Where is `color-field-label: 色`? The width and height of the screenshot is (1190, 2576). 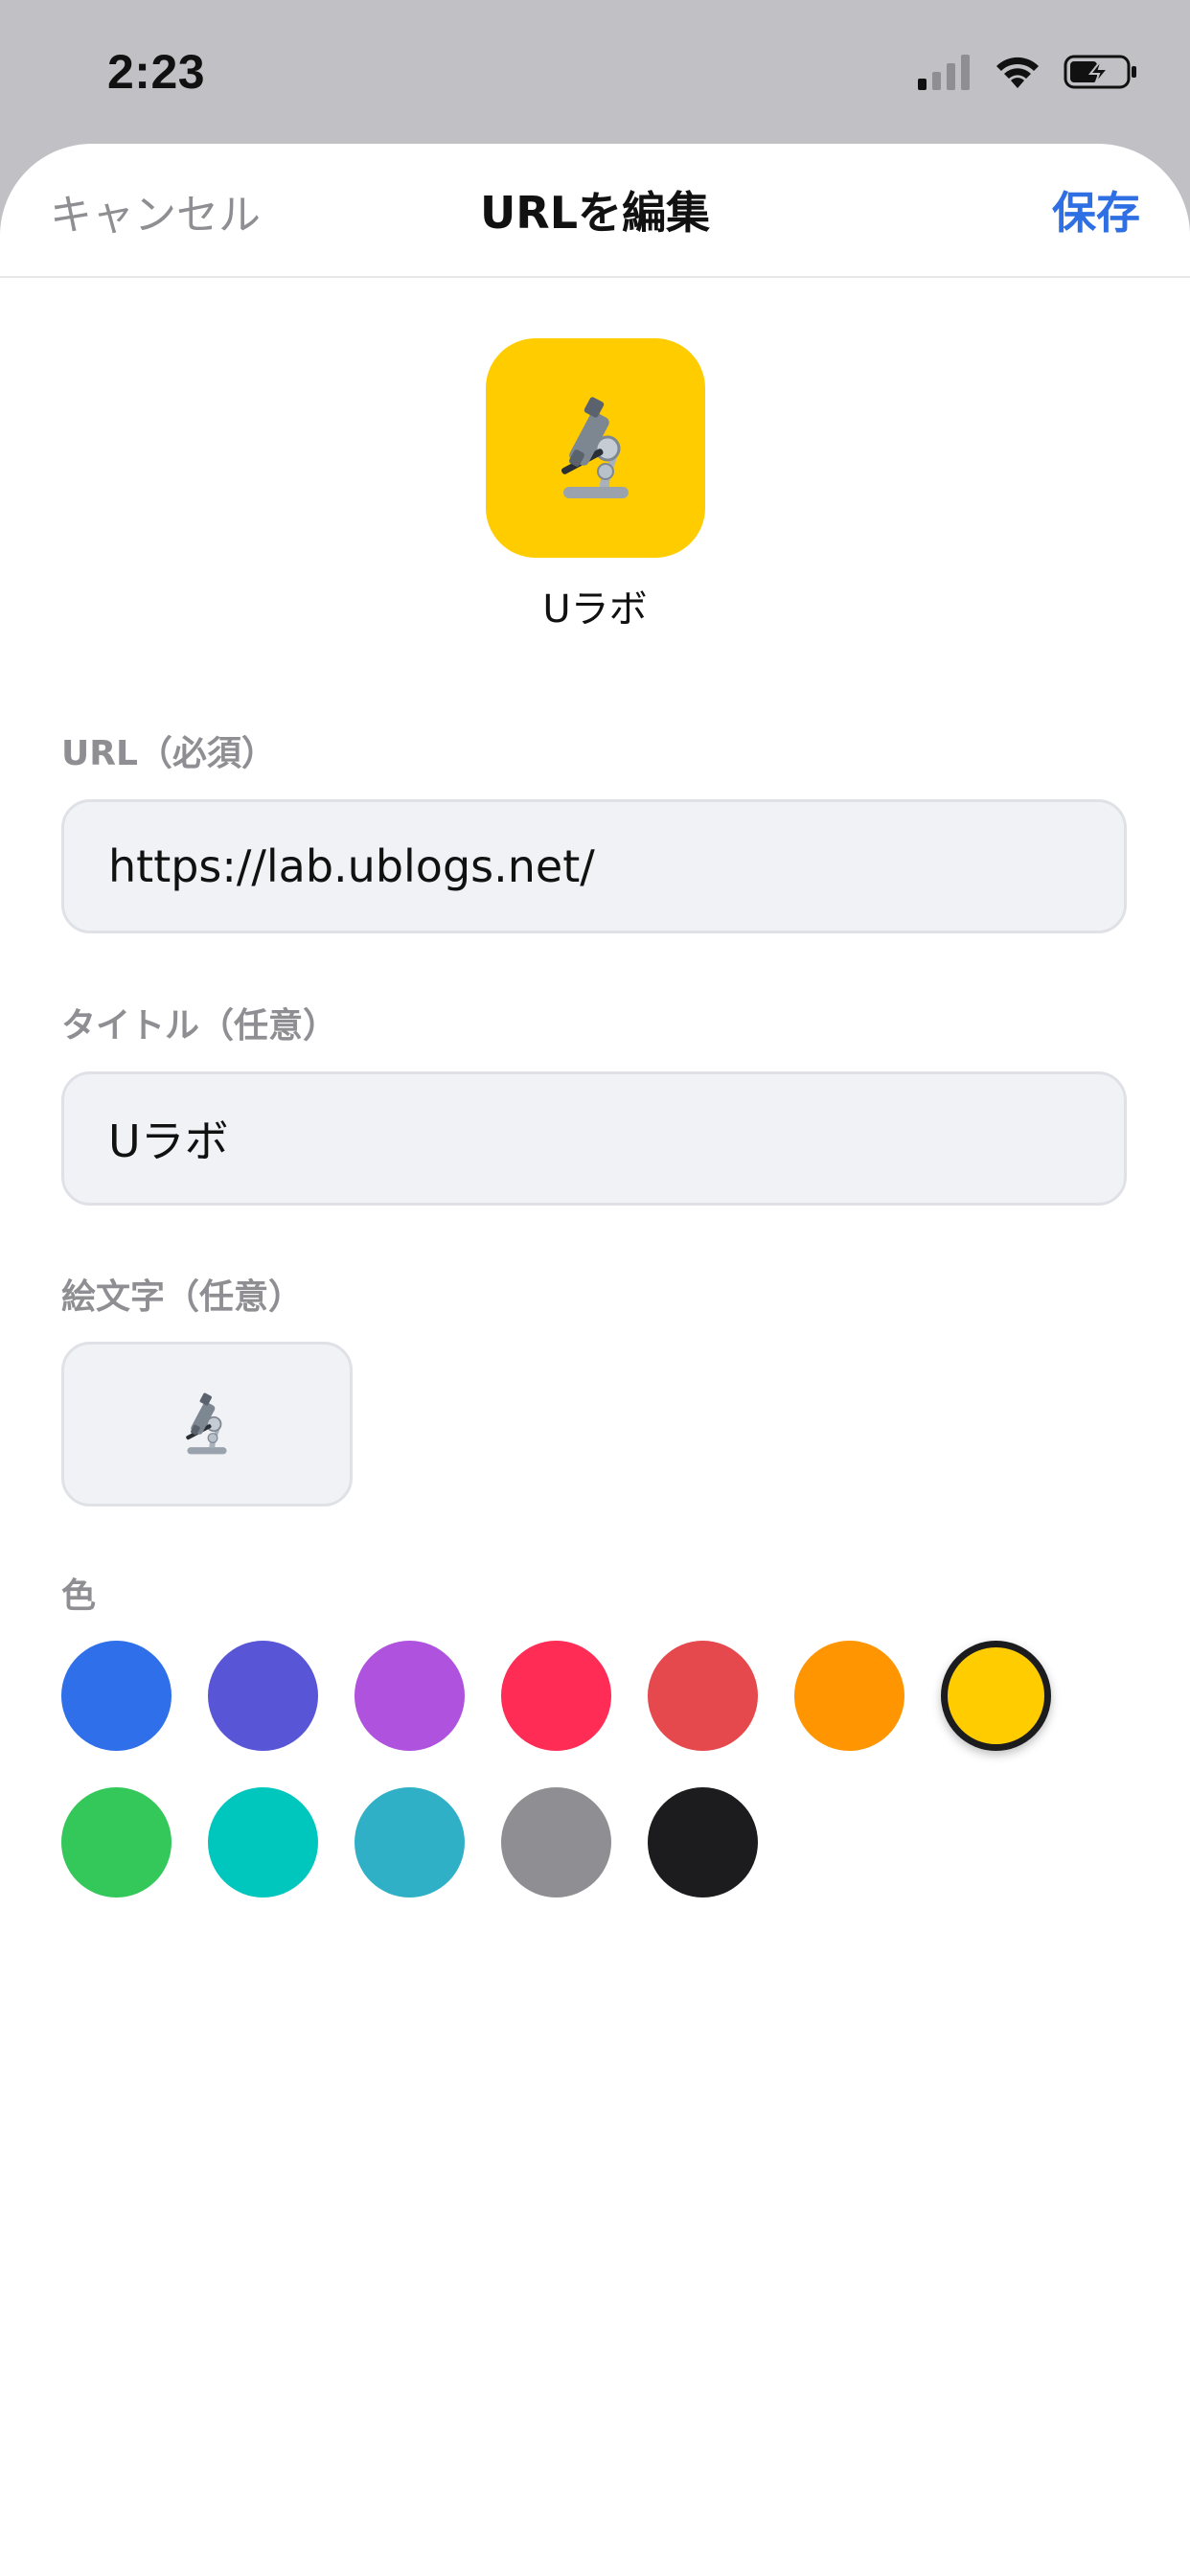 color-field-label: 色 is located at coordinates (79, 1596).